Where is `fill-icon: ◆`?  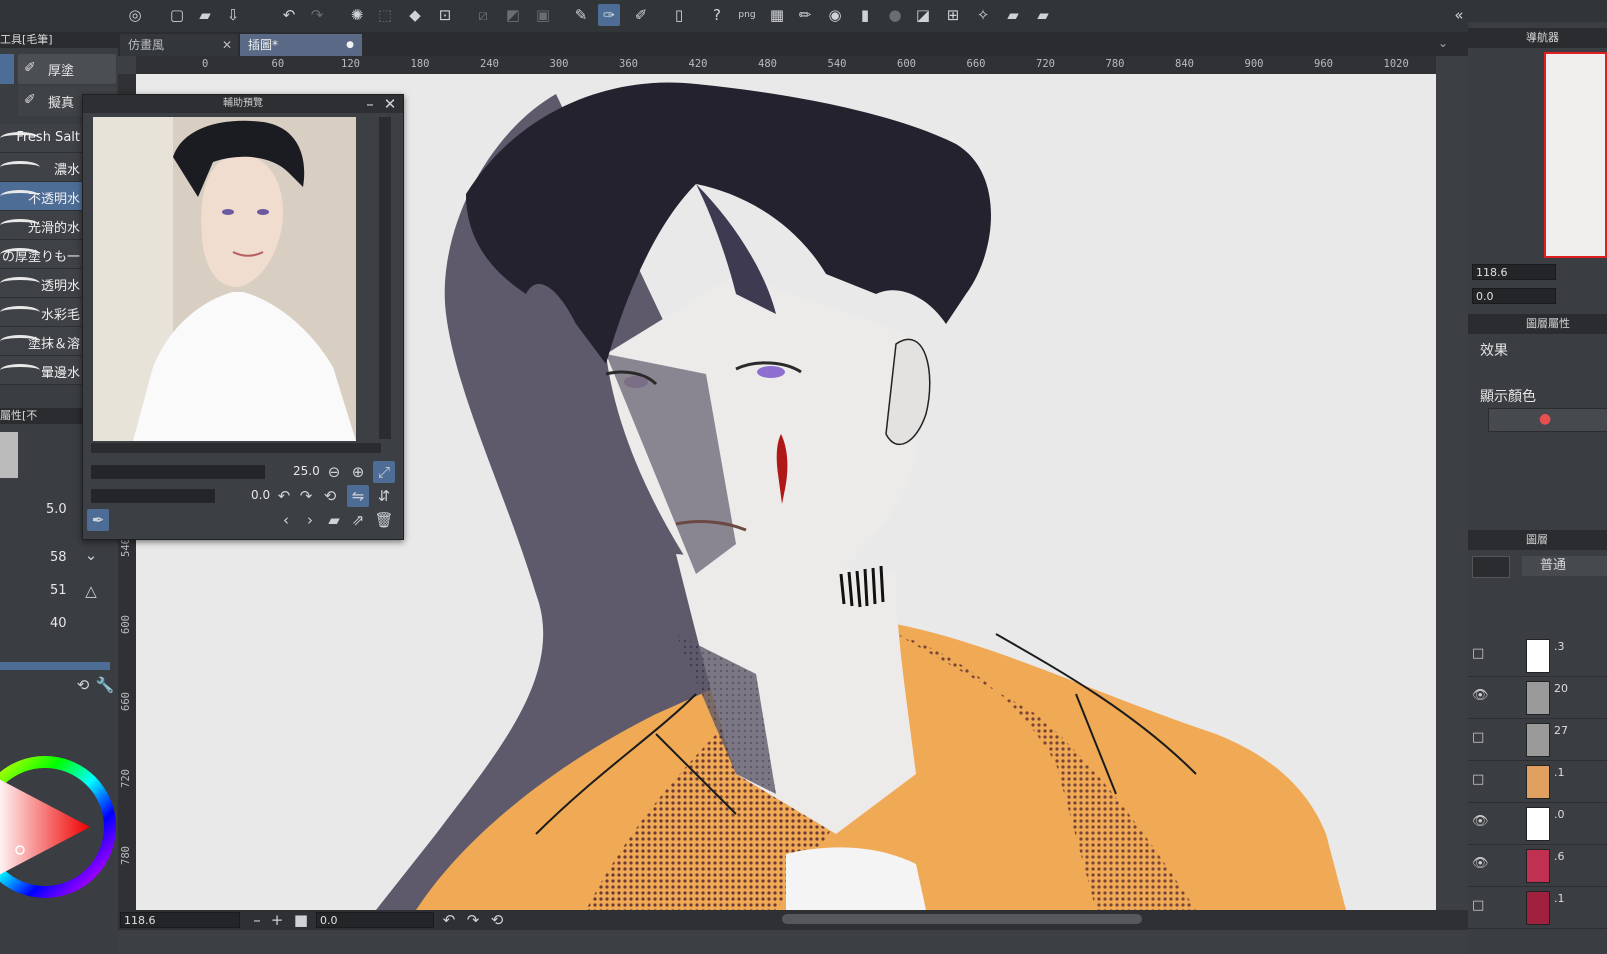 fill-icon: ◆ is located at coordinates (415, 15).